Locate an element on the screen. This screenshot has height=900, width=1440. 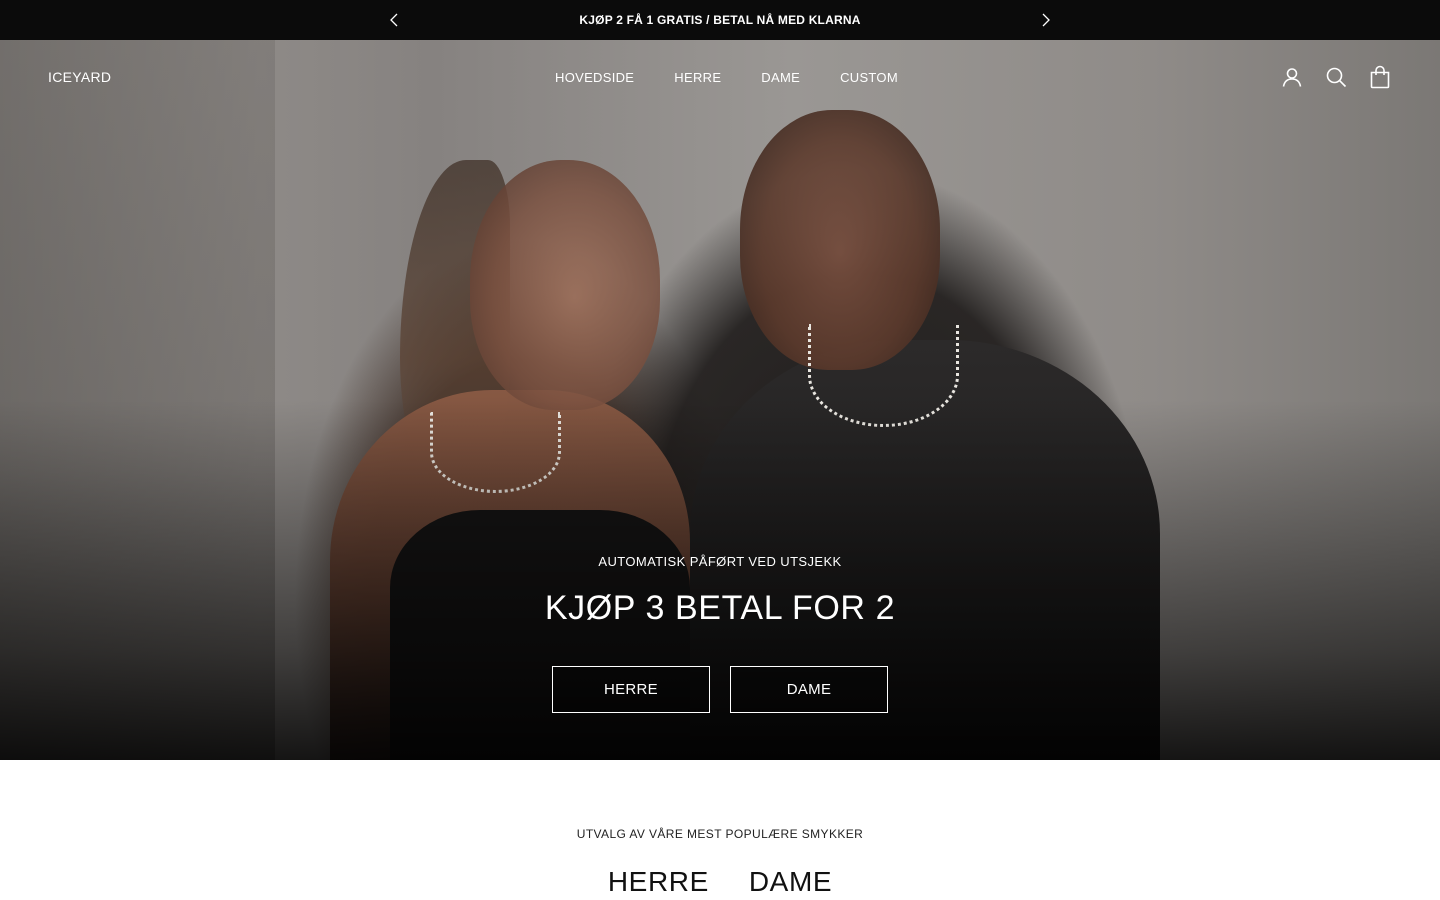
chevron-right-icon is located at coordinates (1046, 20).